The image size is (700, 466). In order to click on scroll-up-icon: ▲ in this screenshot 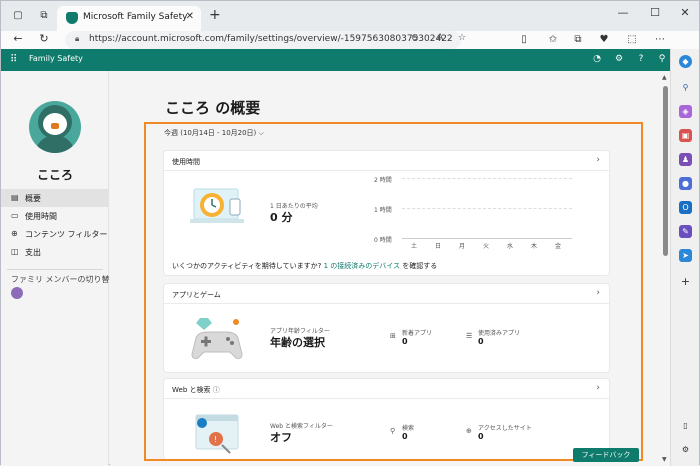, I will do `click(664, 77)`.